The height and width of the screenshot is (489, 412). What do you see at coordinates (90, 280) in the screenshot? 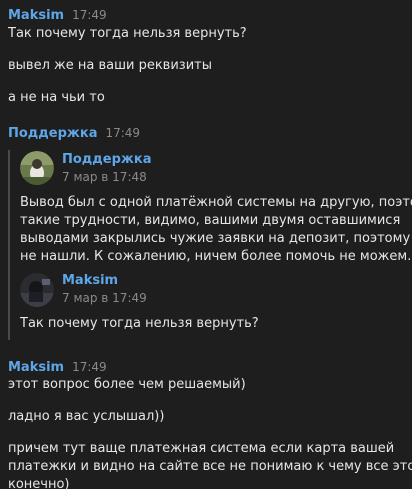
I see `forward-author-name: Maksim` at bounding box center [90, 280].